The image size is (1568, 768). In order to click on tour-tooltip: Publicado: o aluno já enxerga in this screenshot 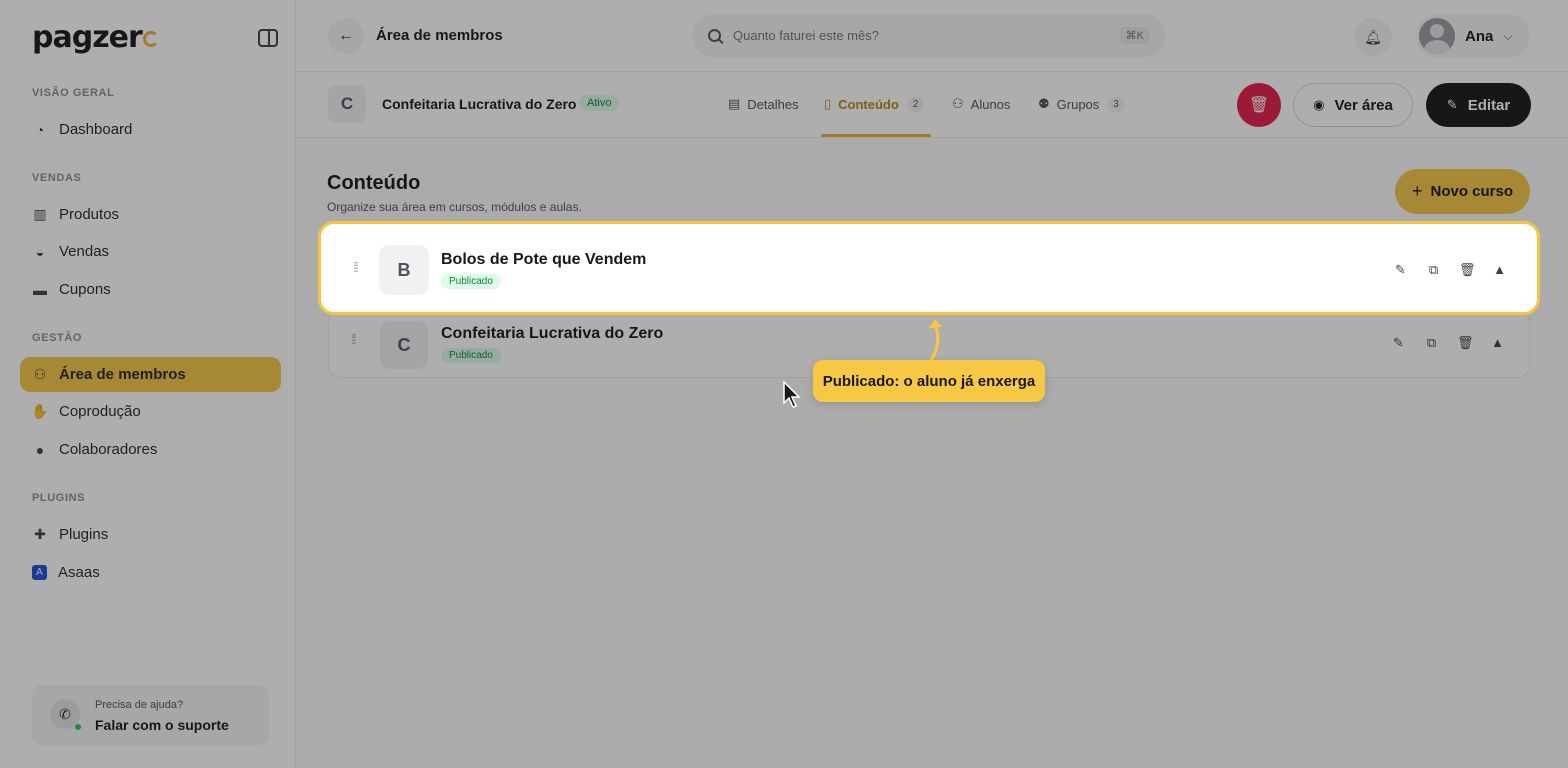, I will do `click(929, 381)`.